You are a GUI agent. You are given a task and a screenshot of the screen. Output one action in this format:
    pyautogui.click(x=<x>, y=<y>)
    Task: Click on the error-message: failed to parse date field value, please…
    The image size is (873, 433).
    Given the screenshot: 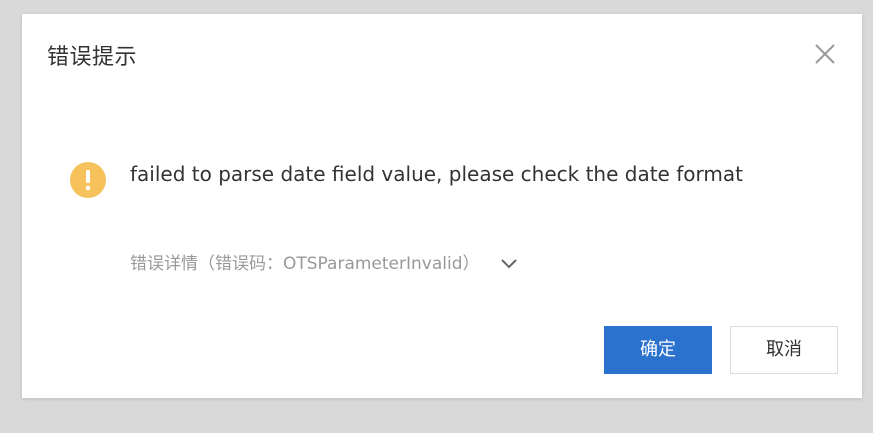 What is the action you would take?
    pyautogui.click(x=436, y=174)
    